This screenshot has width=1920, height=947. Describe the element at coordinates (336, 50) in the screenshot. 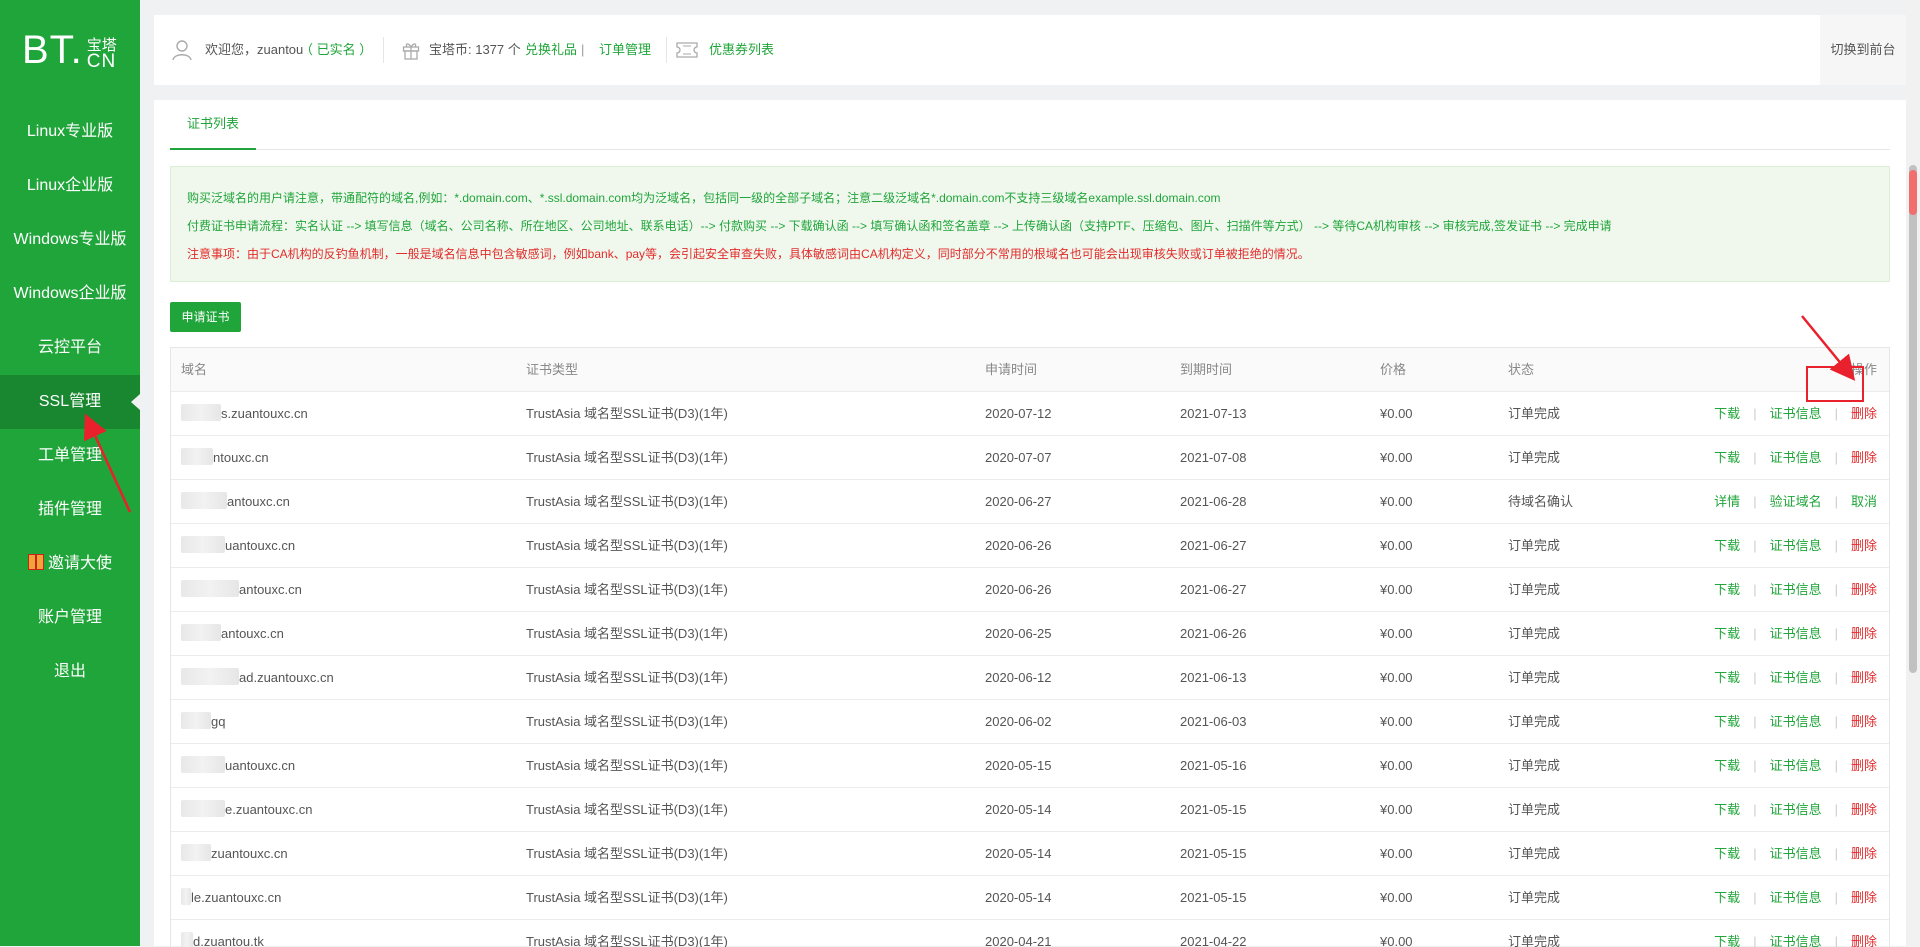

I see `verified-badge: （ 已实名 ）` at that location.